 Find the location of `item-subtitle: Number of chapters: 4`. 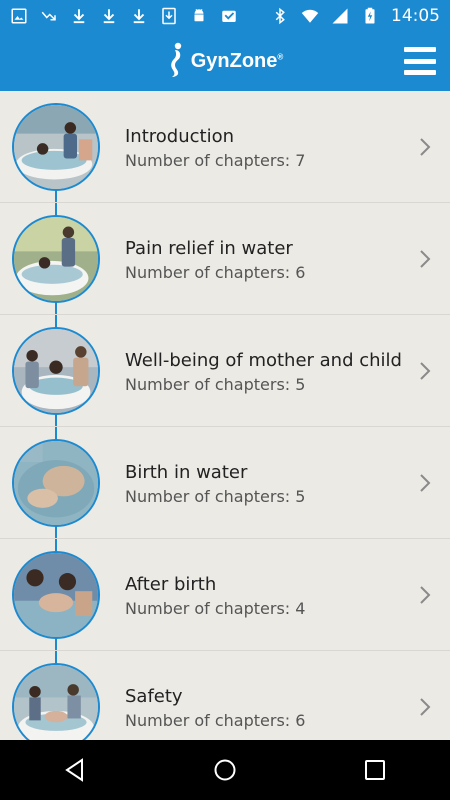

item-subtitle: Number of chapters: 4 is located at coordinates (215, 608).